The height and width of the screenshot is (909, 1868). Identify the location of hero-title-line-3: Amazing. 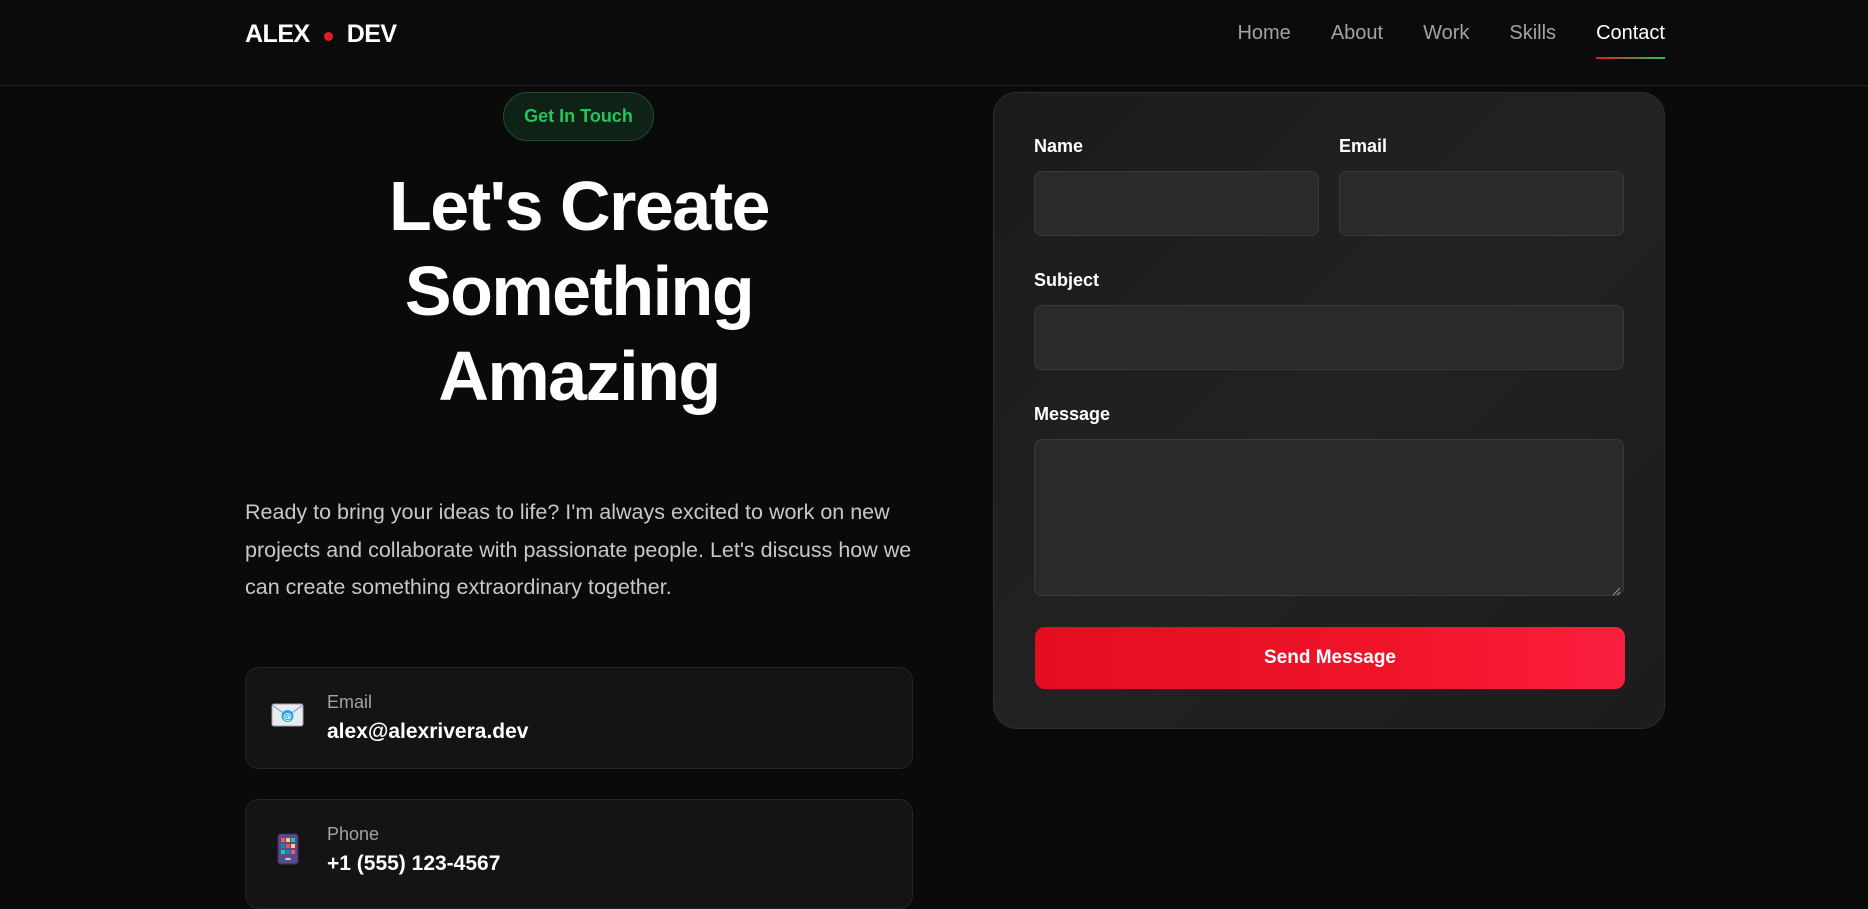
(579, 376).